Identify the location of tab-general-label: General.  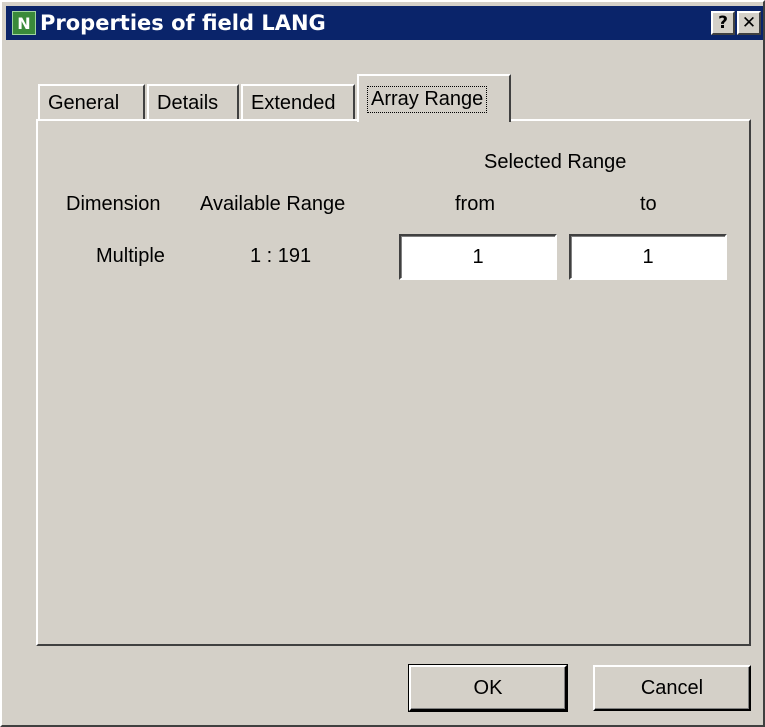
(84, 102).